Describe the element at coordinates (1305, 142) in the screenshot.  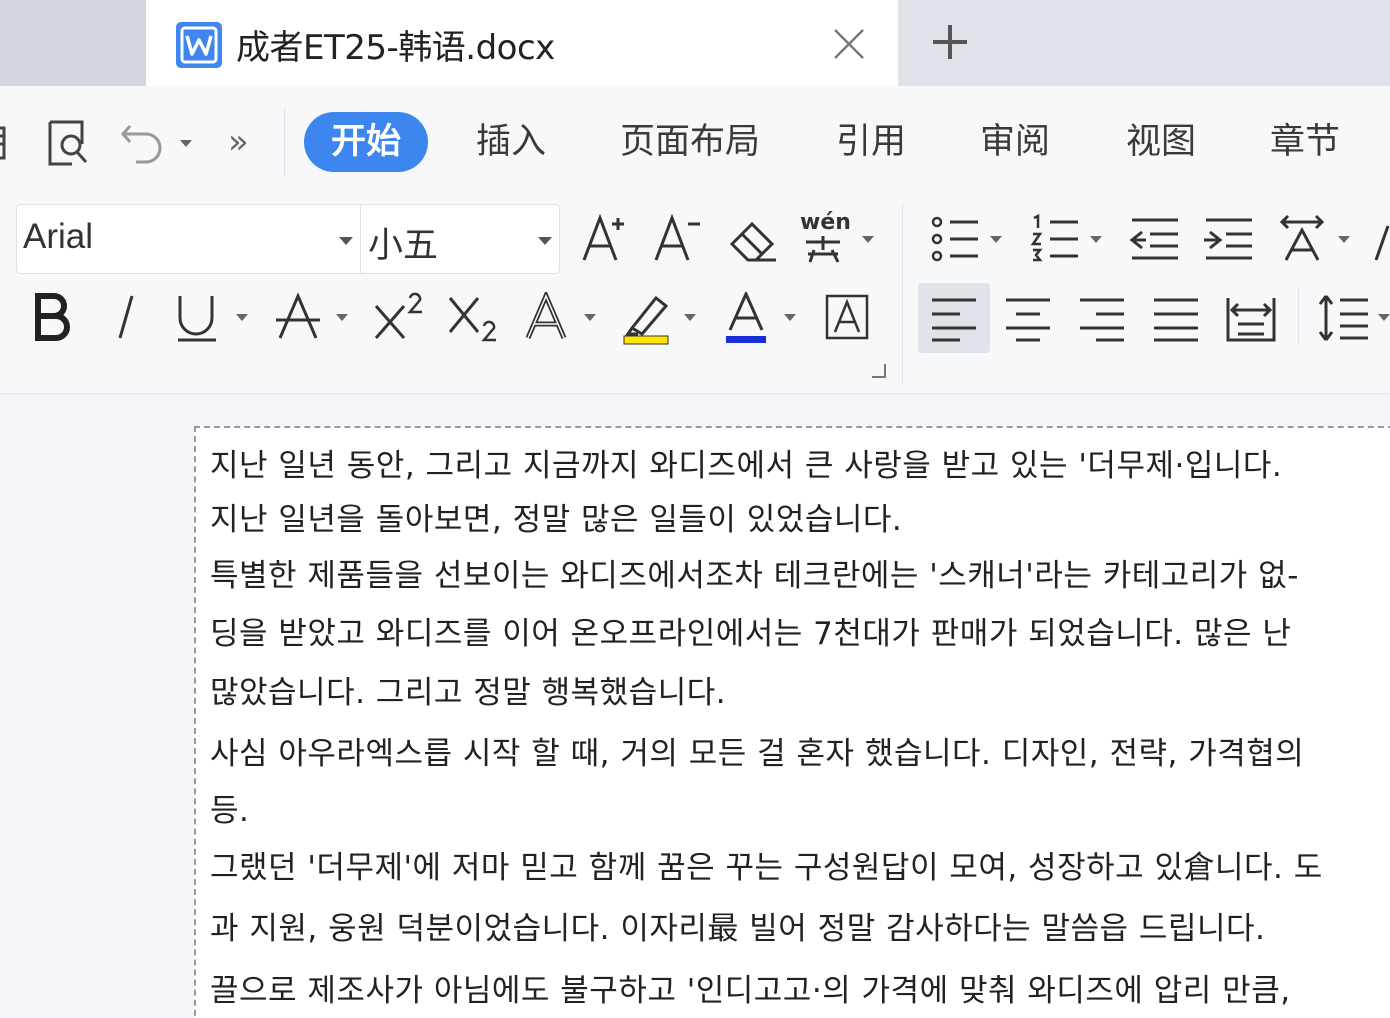
I see `tab-section: 章节` at that location.